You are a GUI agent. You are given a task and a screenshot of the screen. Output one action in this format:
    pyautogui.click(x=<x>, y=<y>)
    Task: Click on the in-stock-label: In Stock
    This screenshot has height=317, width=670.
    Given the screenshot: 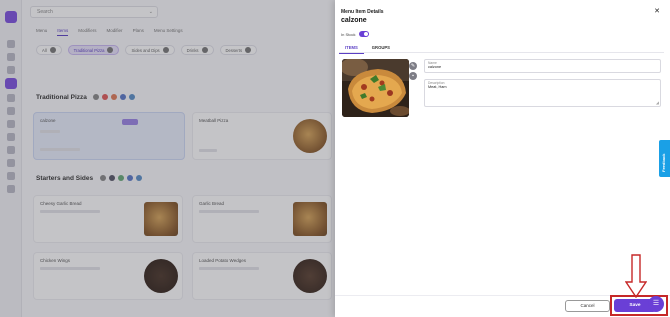 What is the action you would take?
    pyautogui.click(x=348, y=34)
    